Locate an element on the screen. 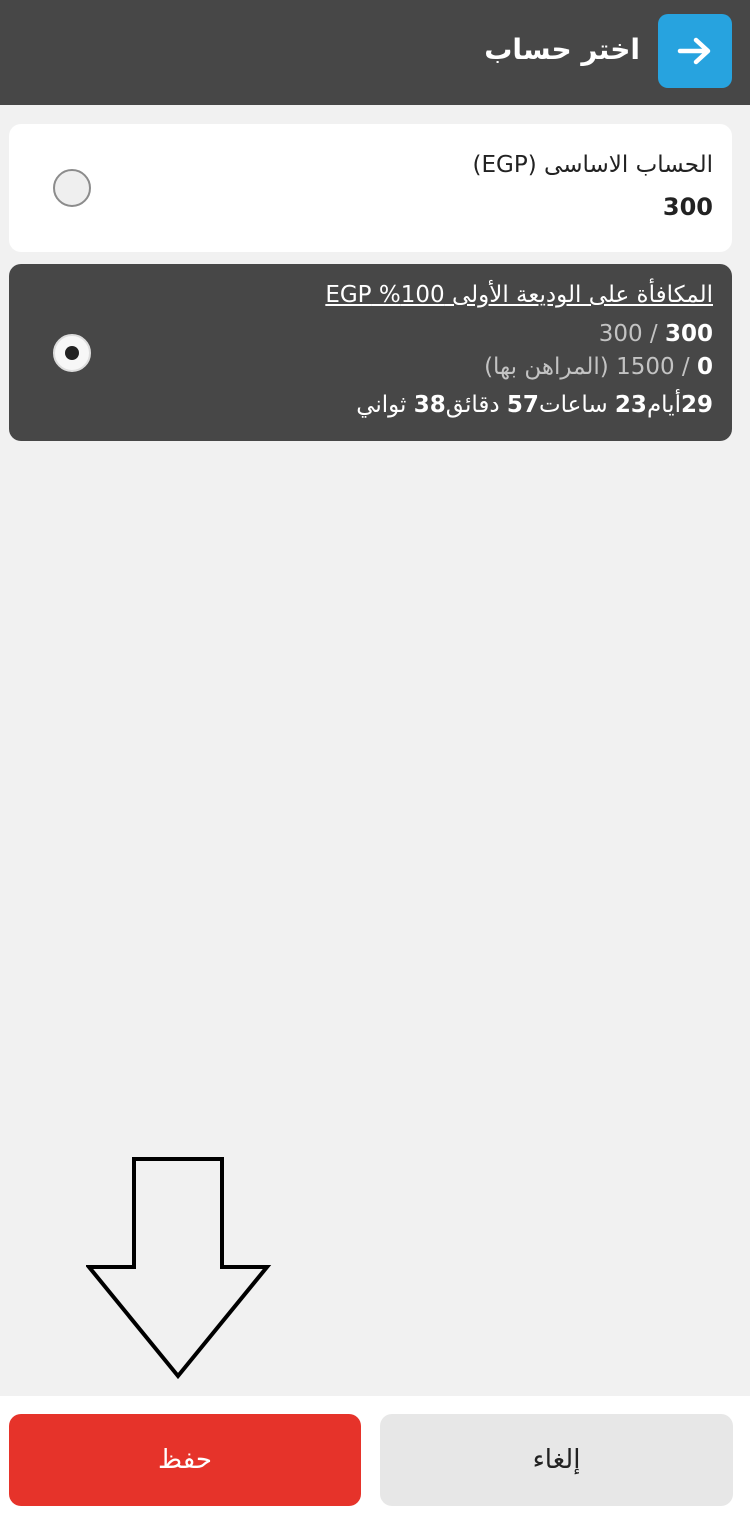 The image size is (750, 1524). arrow-right-icon is located at coordinates (694, 51).